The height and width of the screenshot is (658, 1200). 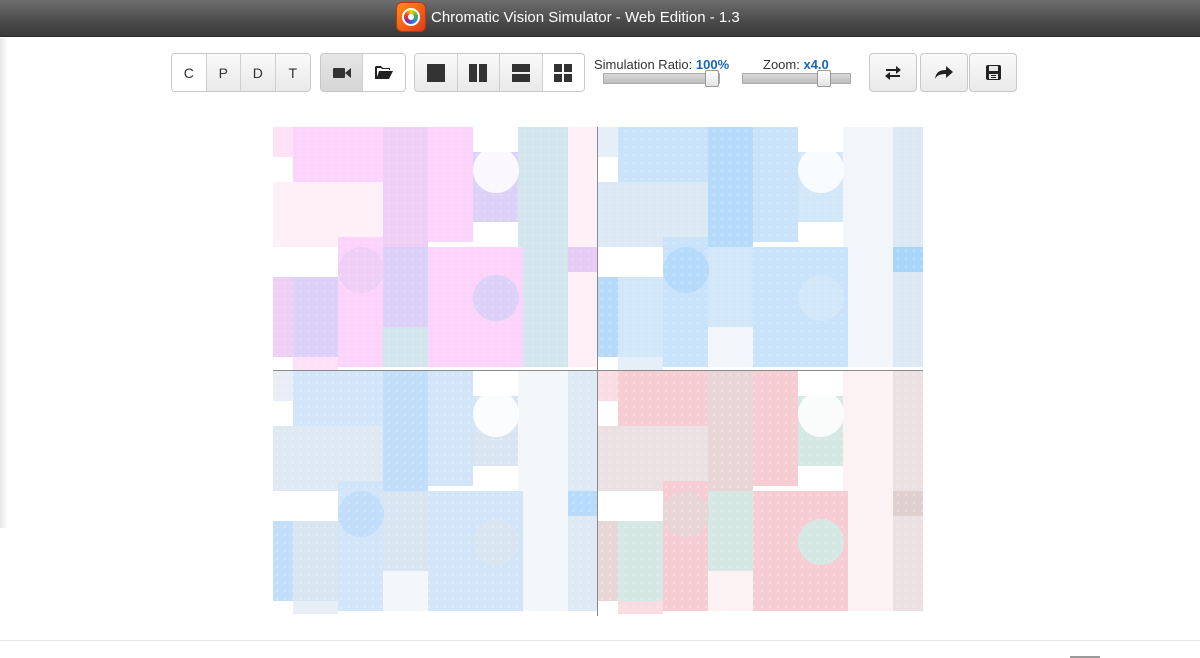 I want to click on source-button-group, so click(x=363, y=72).